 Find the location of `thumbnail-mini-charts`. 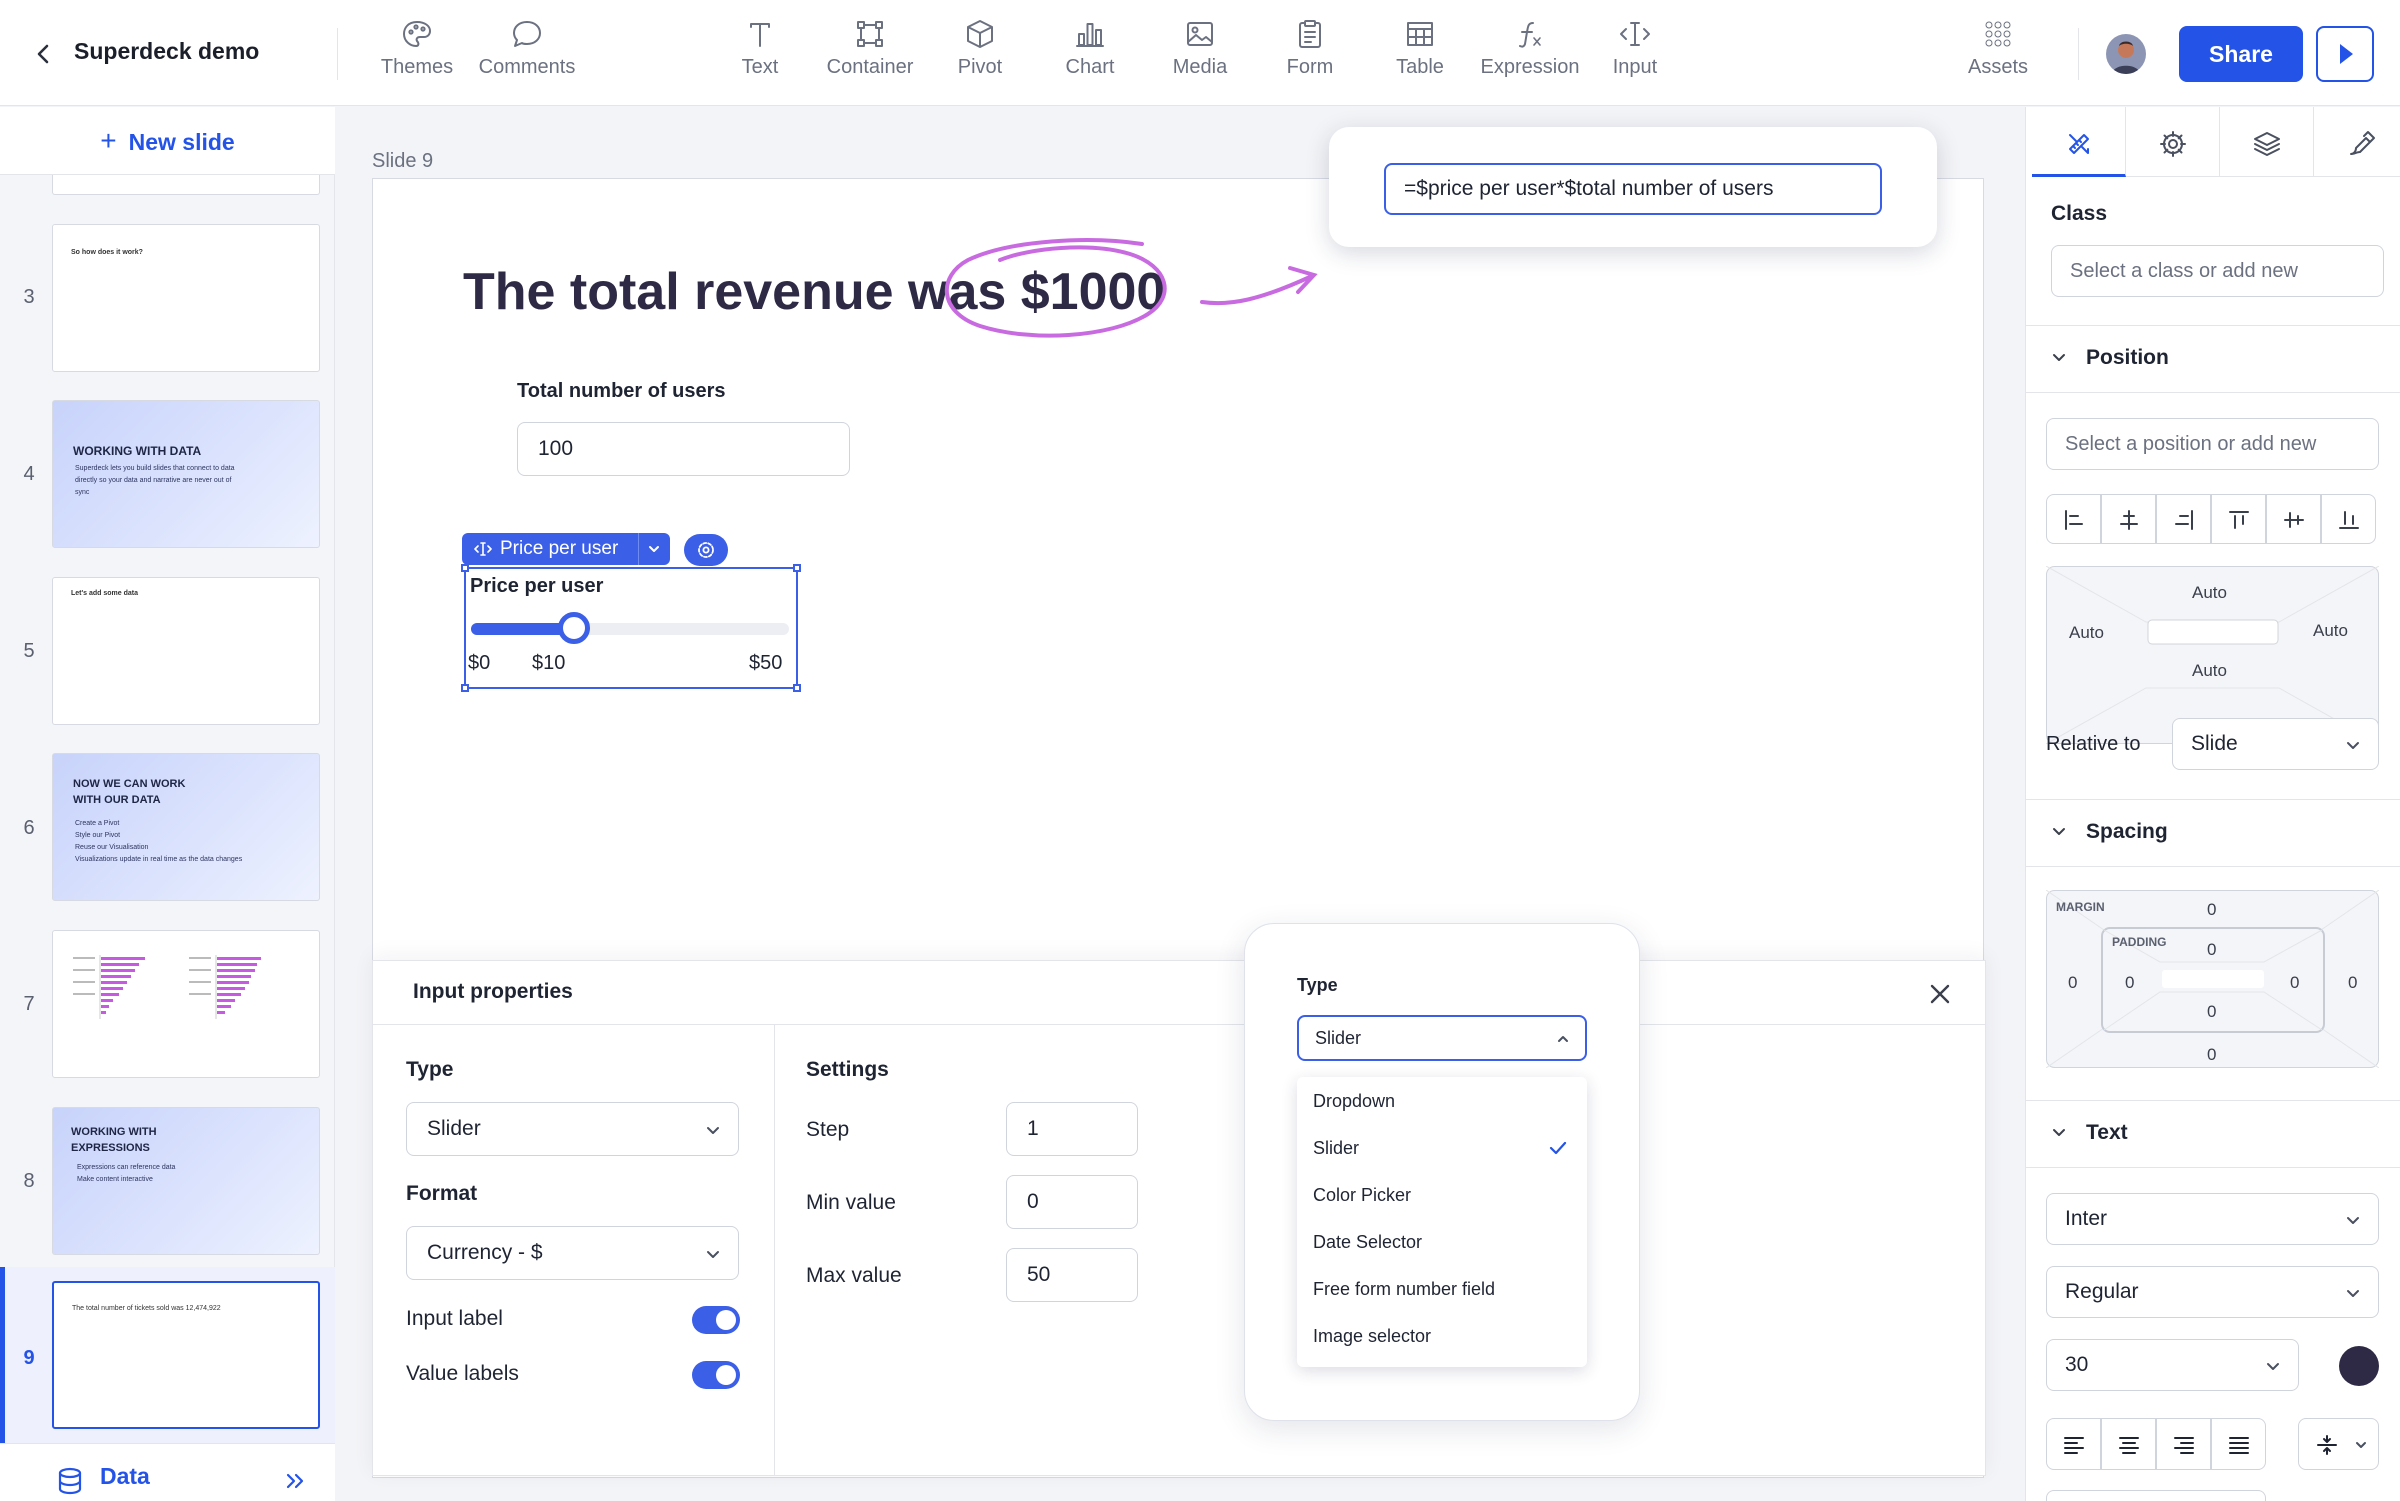

thumbnail-mini-charts is located at coordinates (167, 987).